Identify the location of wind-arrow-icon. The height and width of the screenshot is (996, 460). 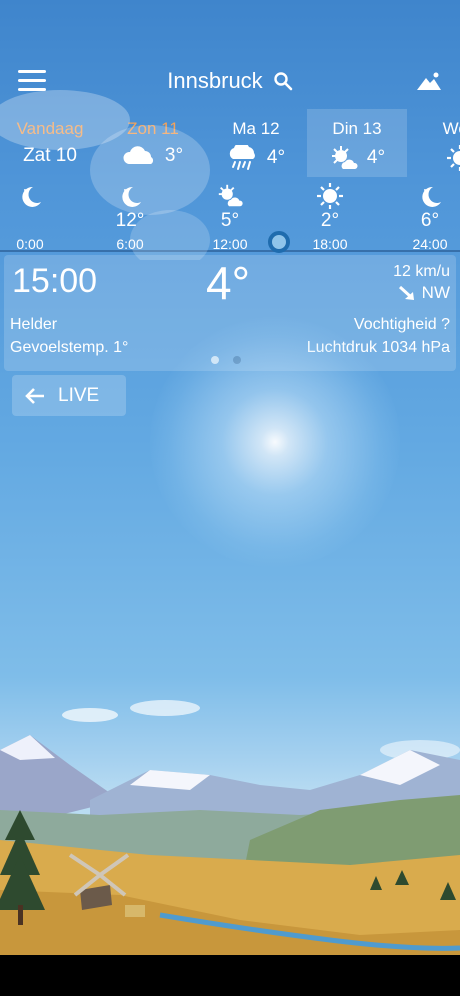
(406, 292).